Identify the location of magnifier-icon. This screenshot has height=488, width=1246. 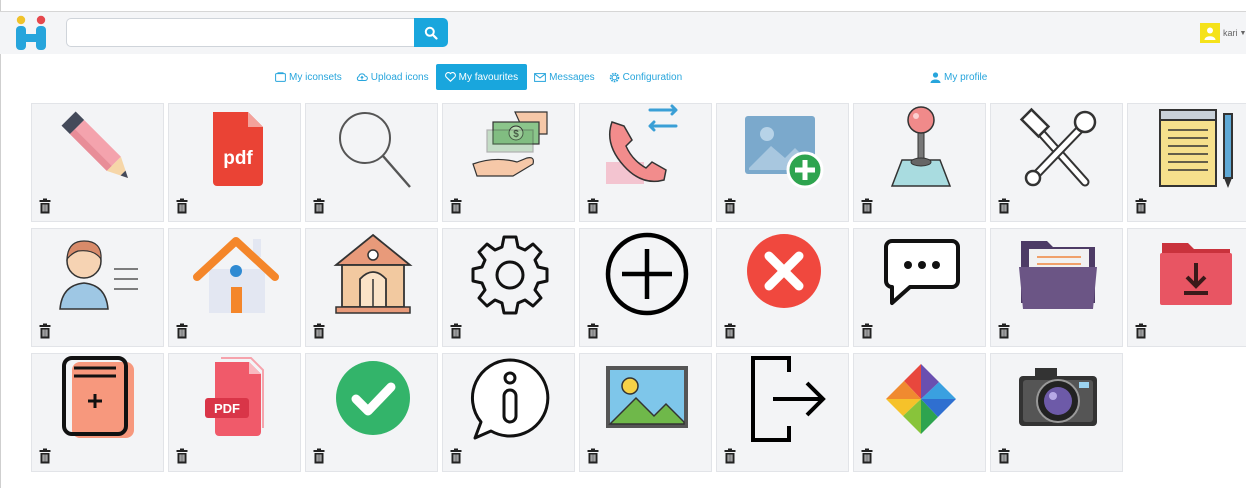
(375, 150).